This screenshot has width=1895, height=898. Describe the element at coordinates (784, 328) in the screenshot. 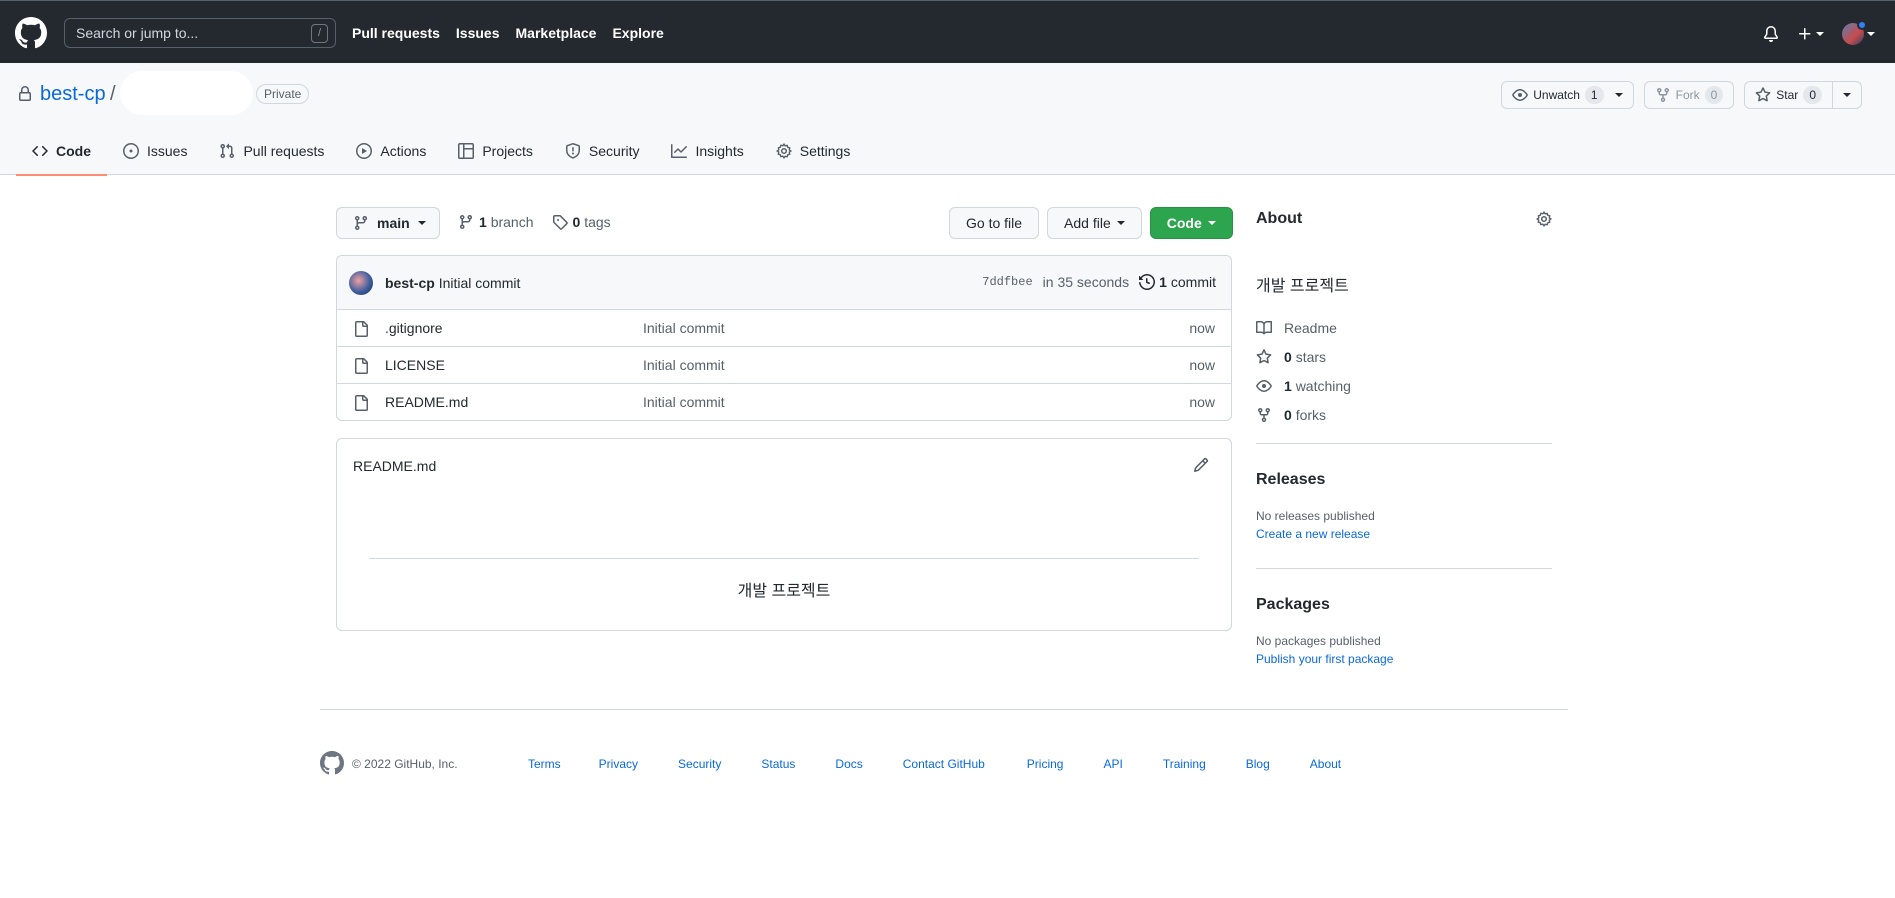

I see `file-row: .gitignore Initial commit now` at that location.